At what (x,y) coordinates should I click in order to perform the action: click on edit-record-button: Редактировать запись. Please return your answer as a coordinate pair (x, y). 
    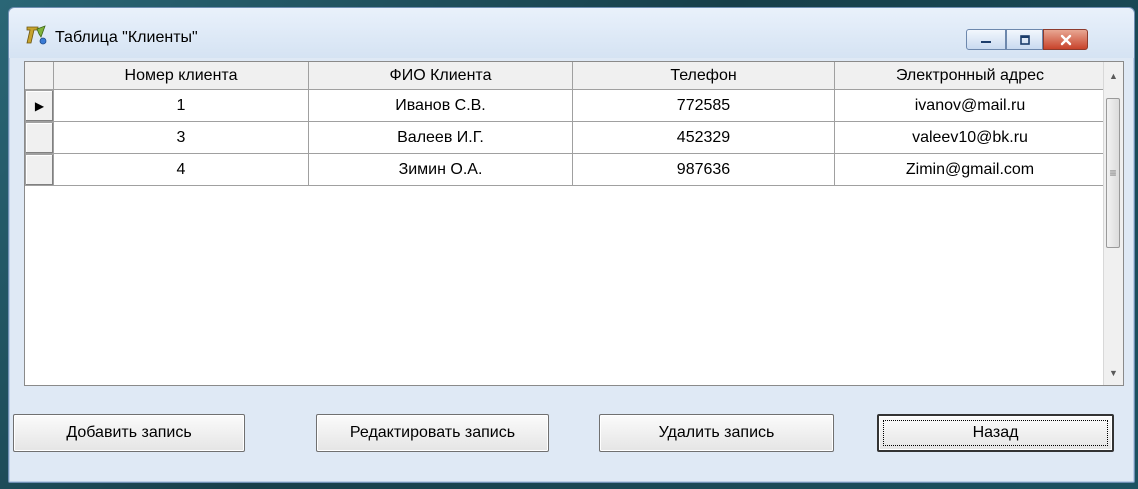
    Looking at the image, I should click on (432, 433).